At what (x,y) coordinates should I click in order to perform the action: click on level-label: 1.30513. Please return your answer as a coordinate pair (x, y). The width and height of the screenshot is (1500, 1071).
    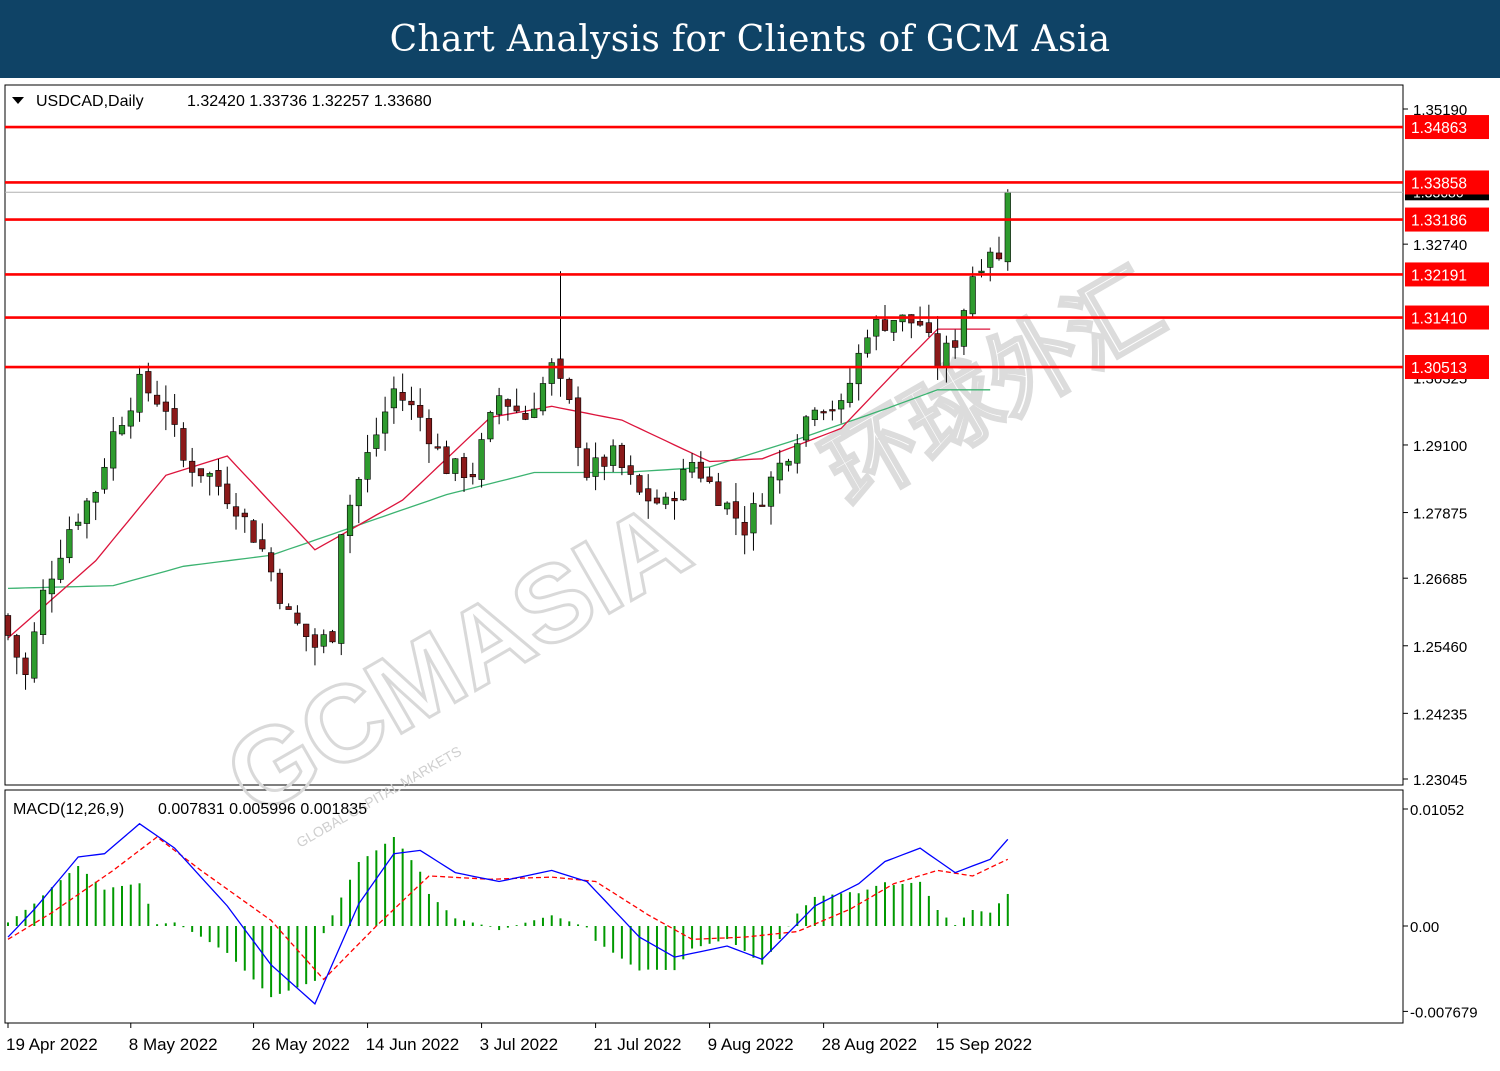
    Looking at the image, I should click on (1439, 368).